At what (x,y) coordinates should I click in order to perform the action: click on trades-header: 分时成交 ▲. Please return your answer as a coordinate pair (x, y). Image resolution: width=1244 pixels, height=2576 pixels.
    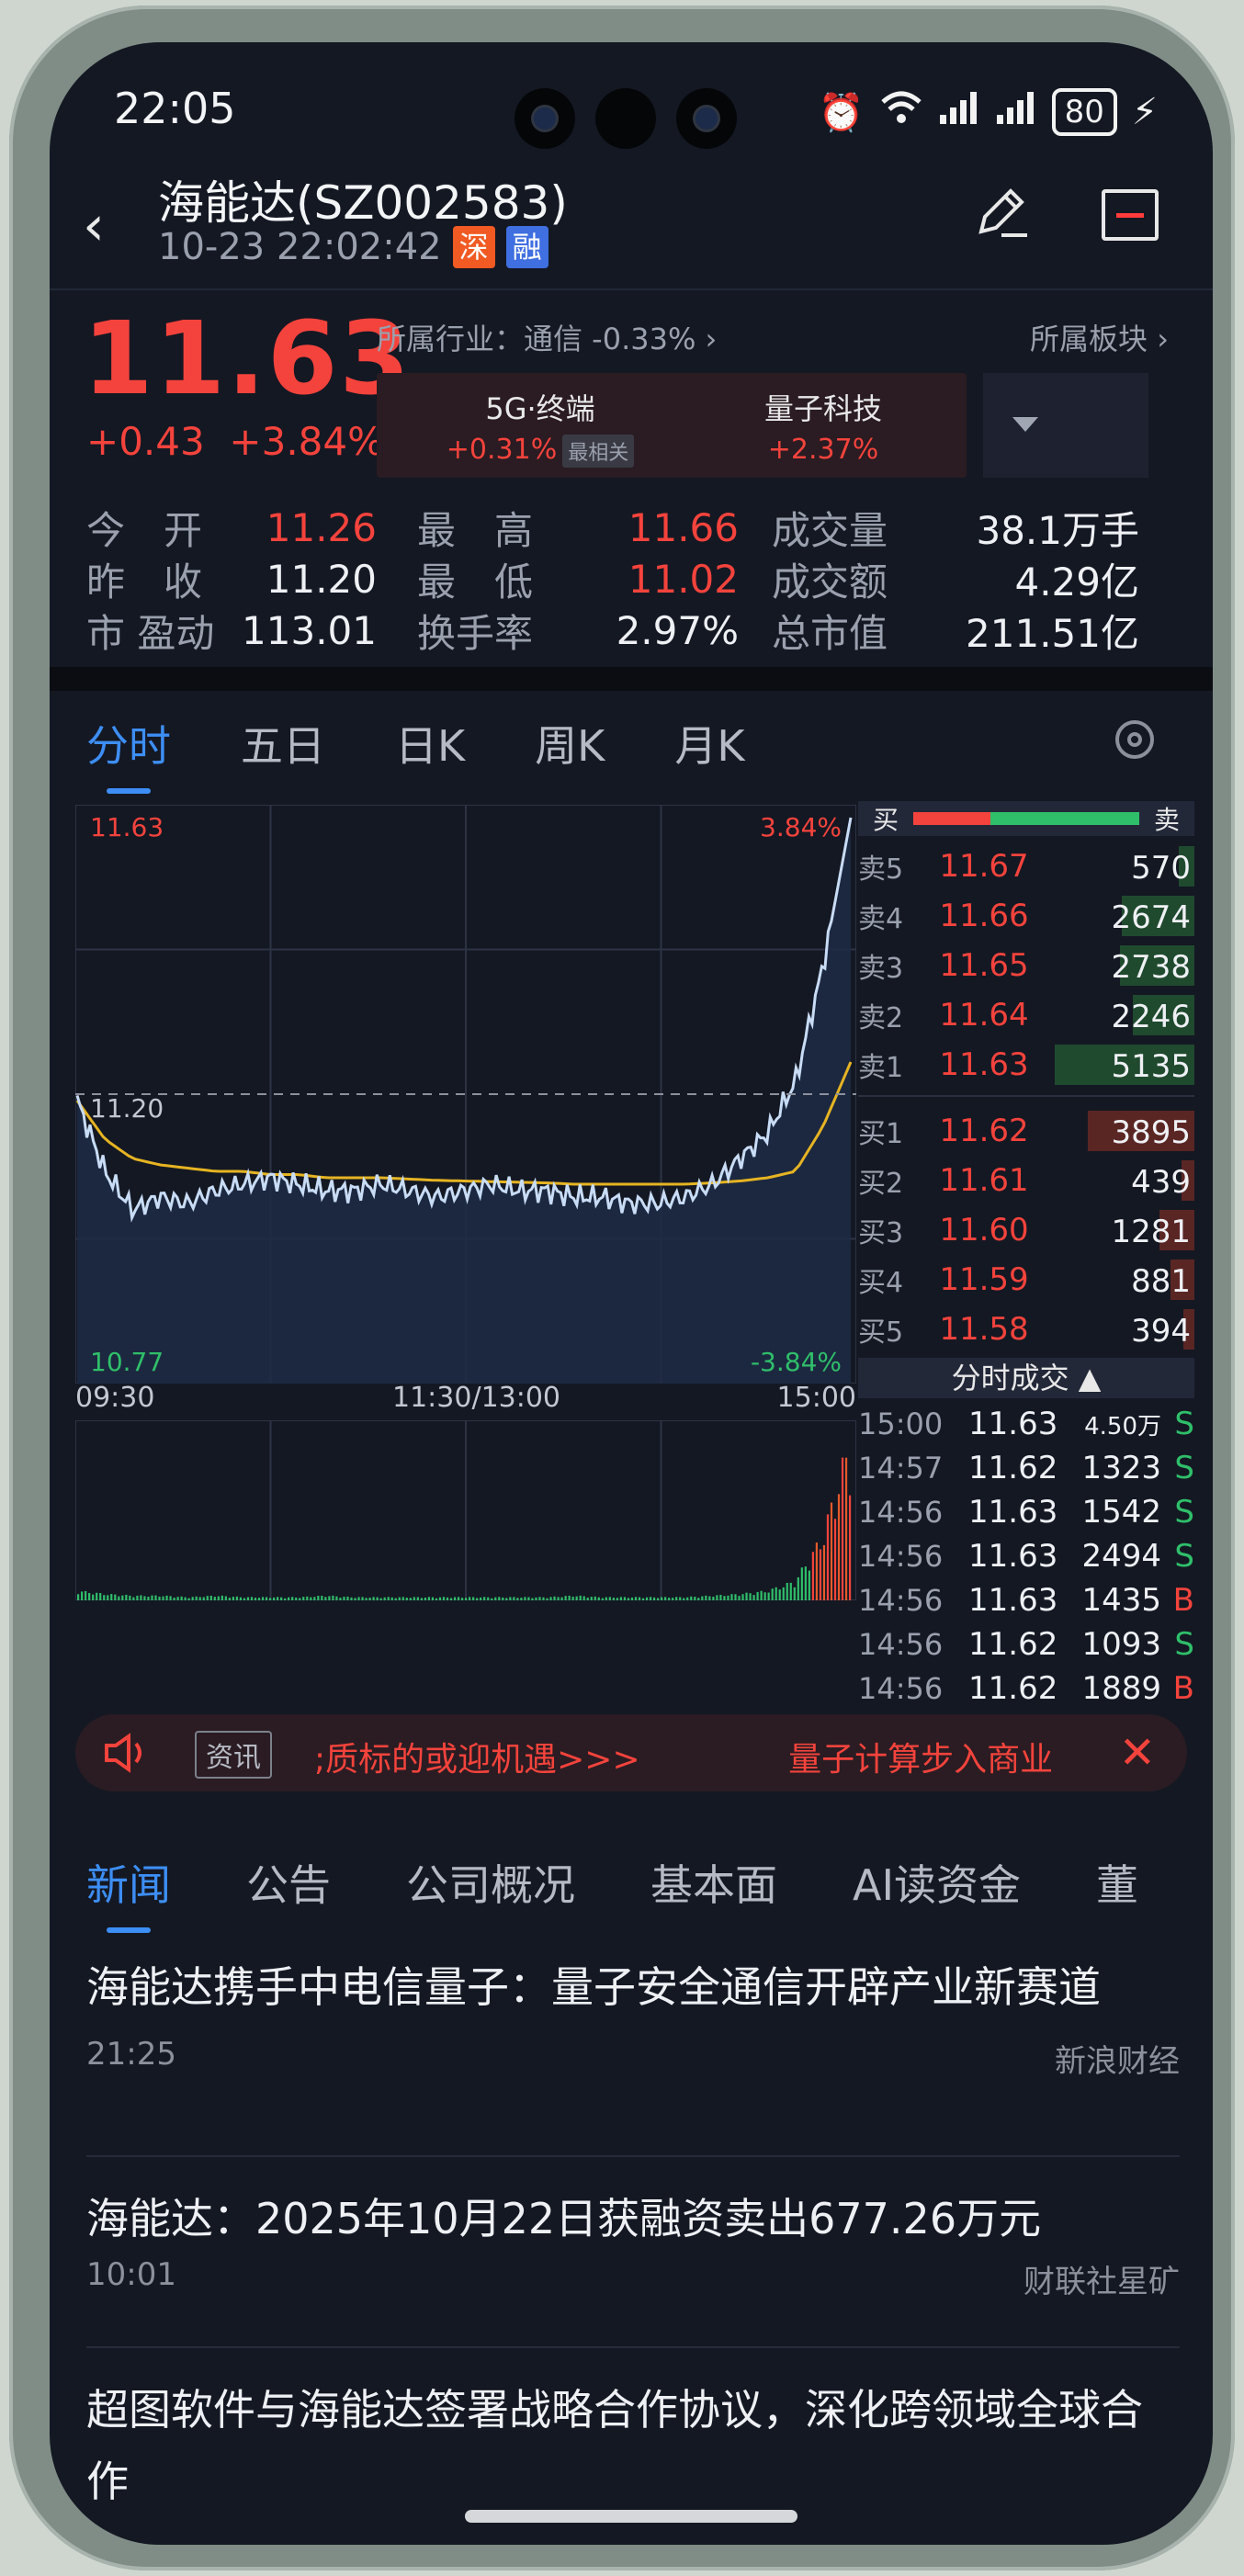
    Looking at the image, I should click on (1026, 1378).